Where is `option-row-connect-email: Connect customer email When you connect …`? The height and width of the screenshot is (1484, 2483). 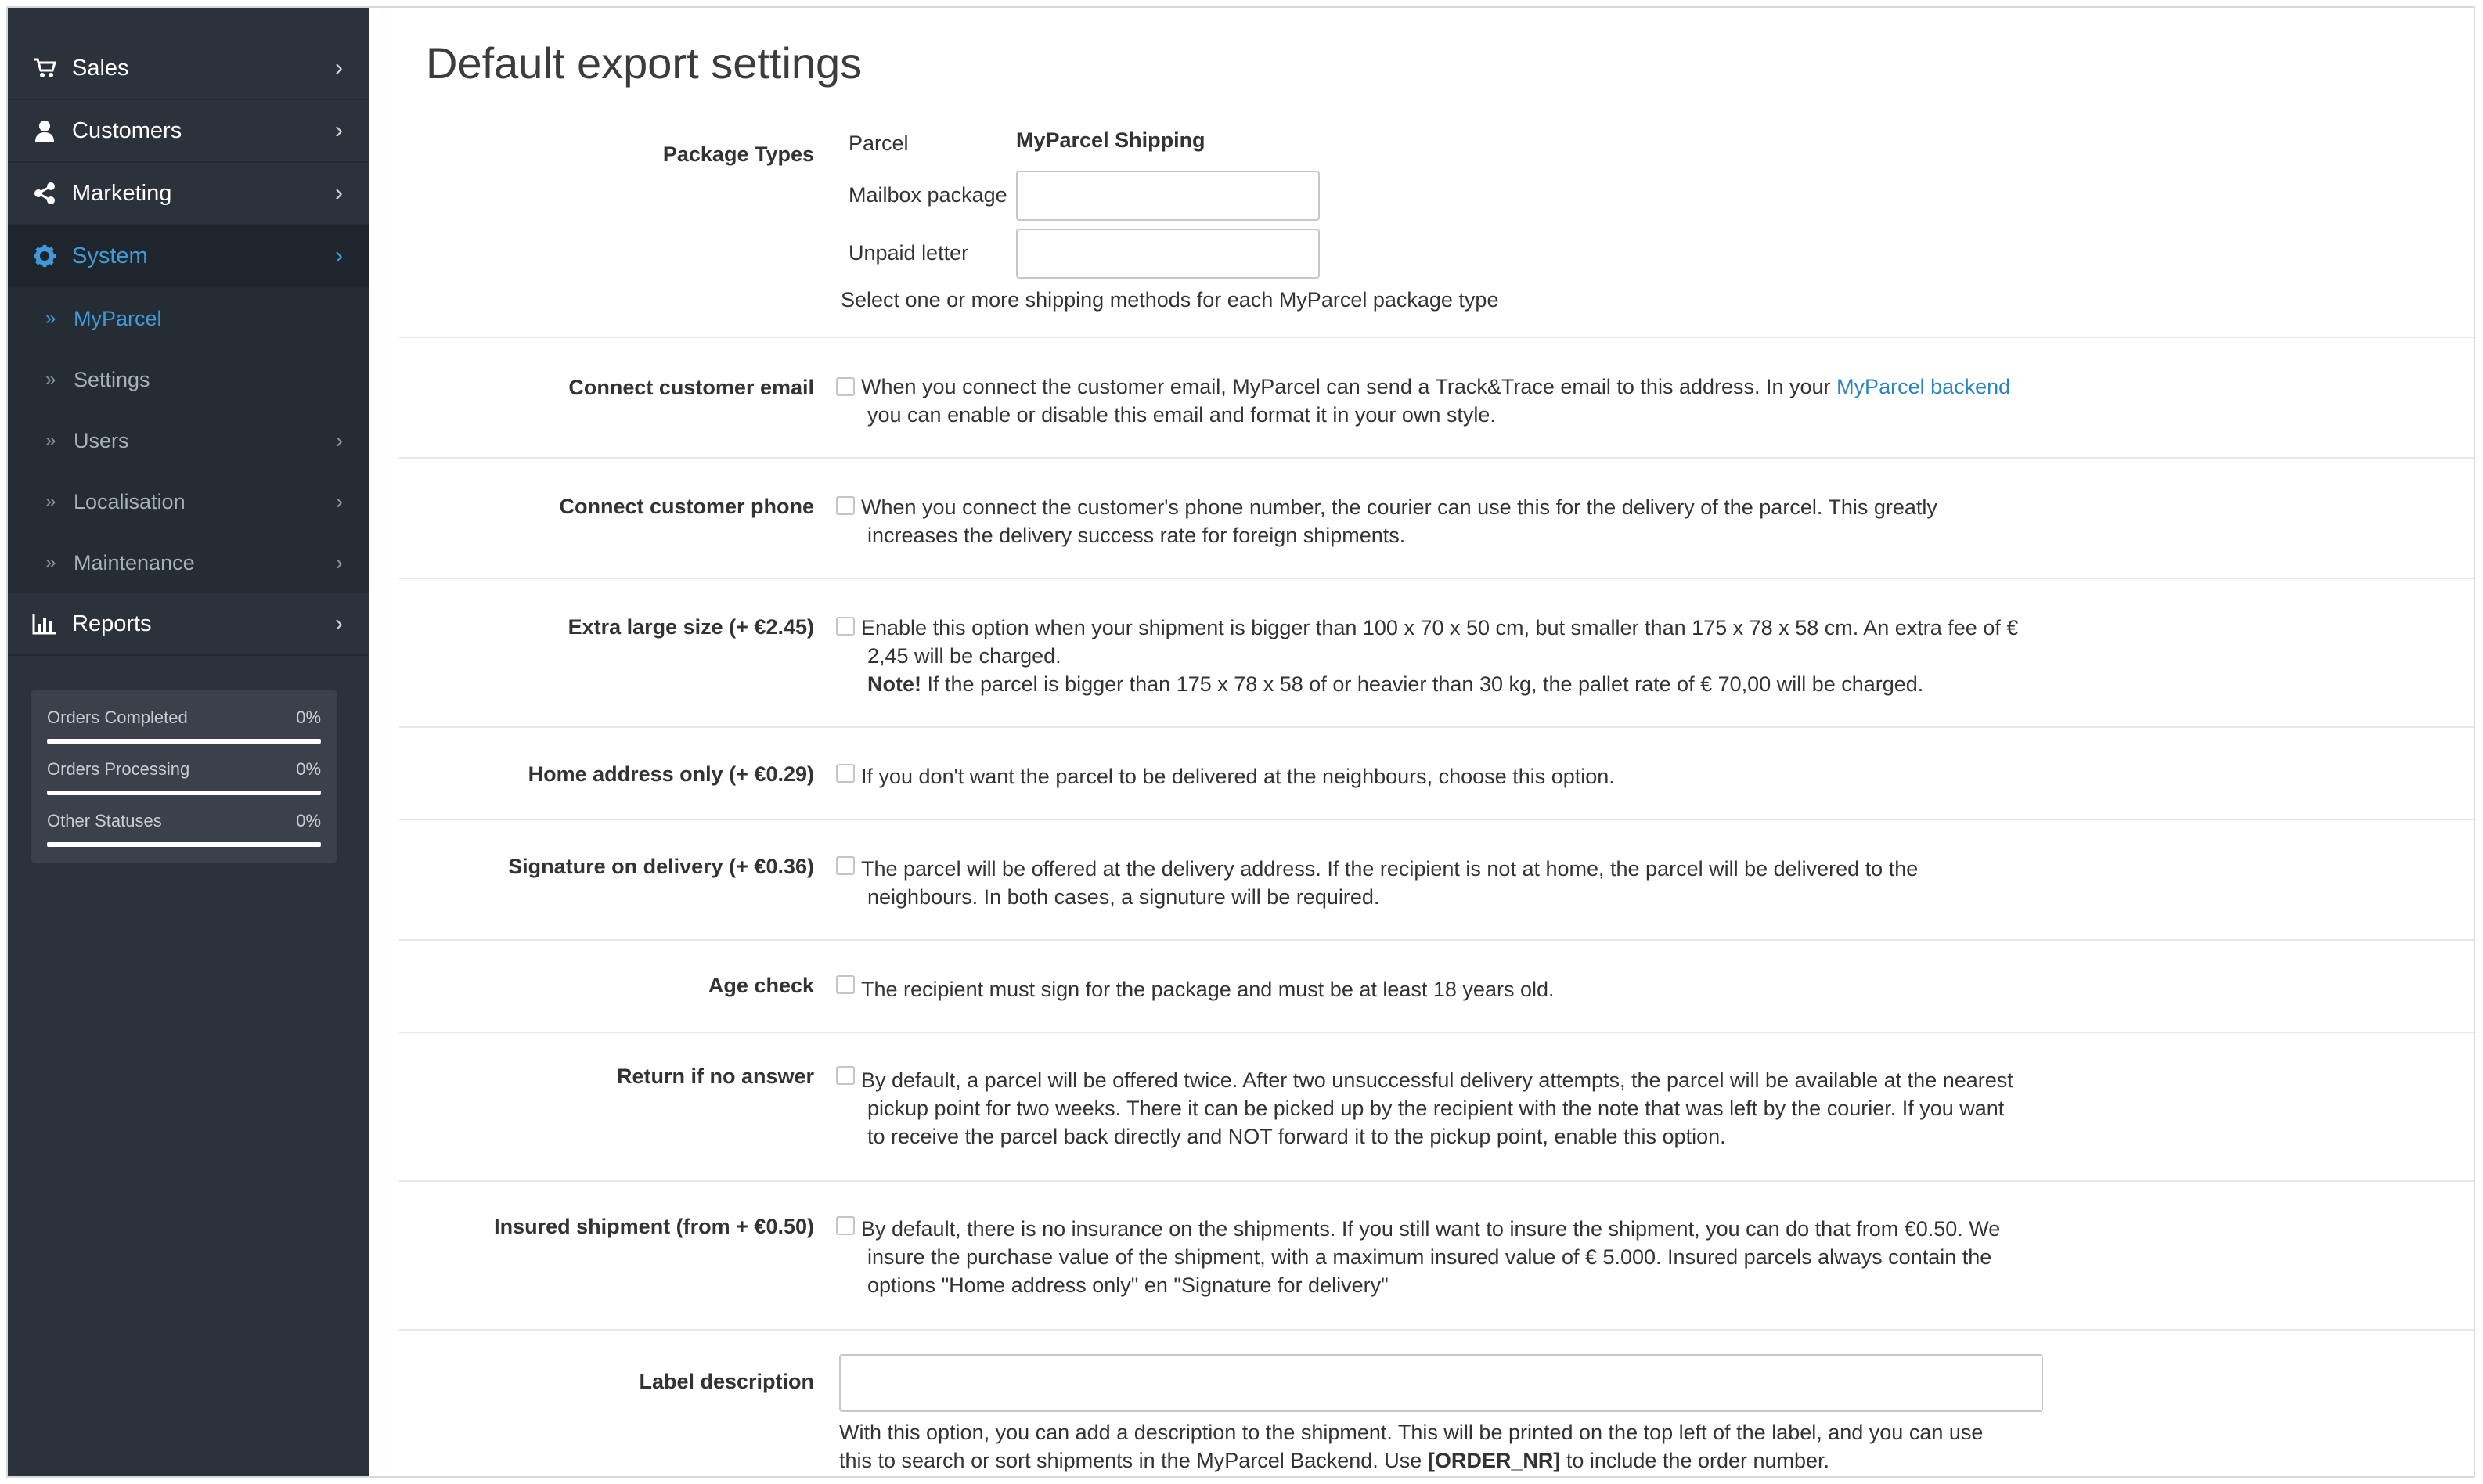
option-row-connect-email: Connect customer email When you connect … is located at coordinates (1436, 399).